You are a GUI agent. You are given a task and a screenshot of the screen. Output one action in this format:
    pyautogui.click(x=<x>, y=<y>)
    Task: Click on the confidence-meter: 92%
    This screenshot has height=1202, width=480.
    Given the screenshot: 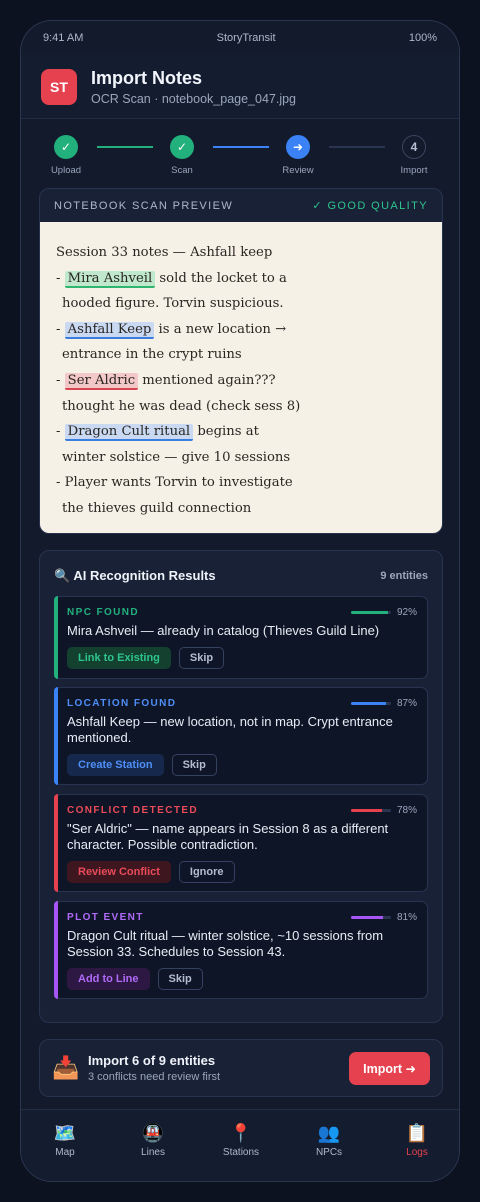 What is the action you would take?
    pyautogui.click(x=383, y=612)
    